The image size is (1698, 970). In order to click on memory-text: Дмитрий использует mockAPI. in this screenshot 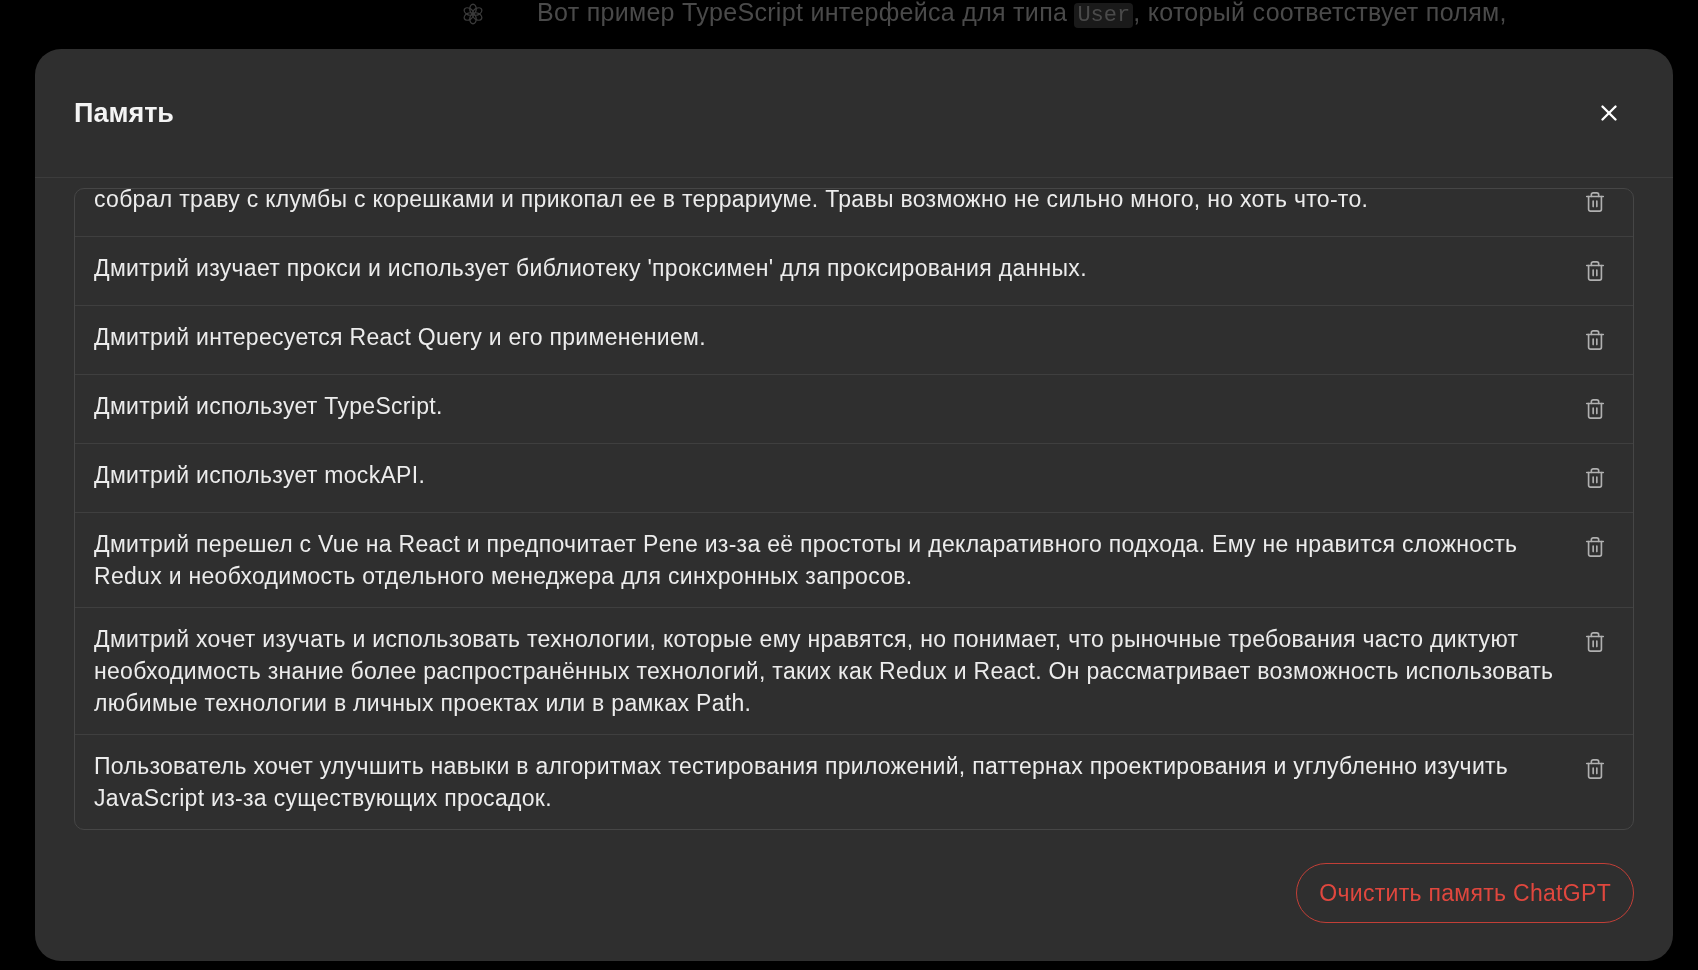, I will do `click(260, 475)`.